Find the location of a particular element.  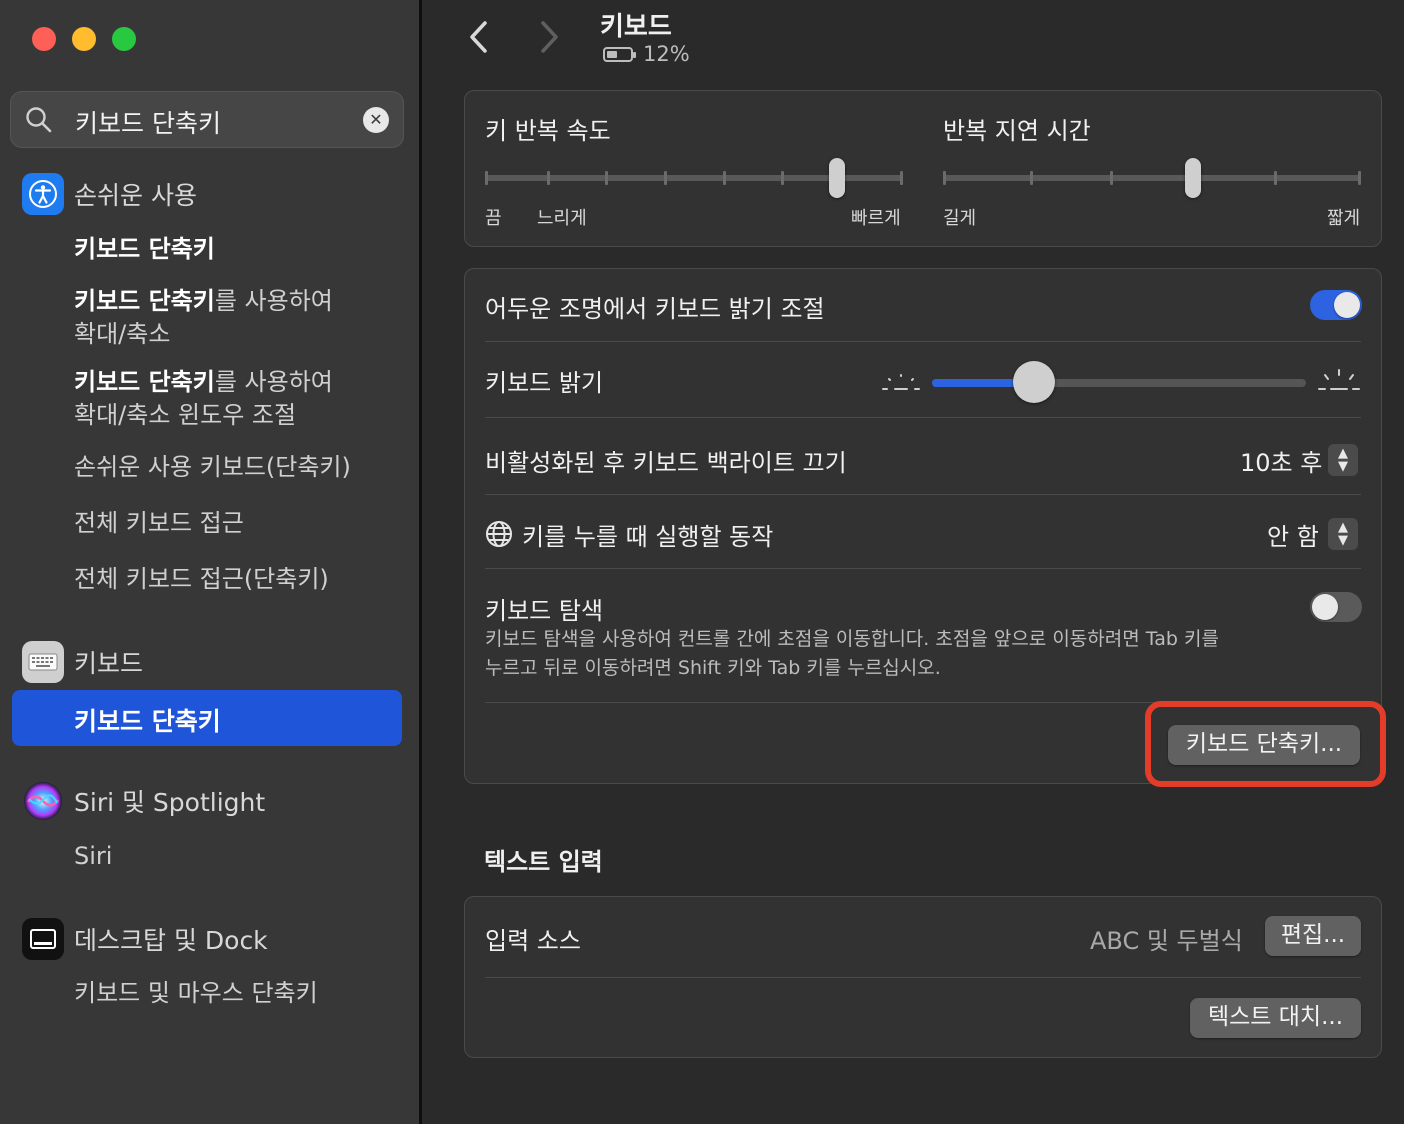

sidebar-item-accessibility: 손쉬운 사용 is located at coordinates (109, 194).